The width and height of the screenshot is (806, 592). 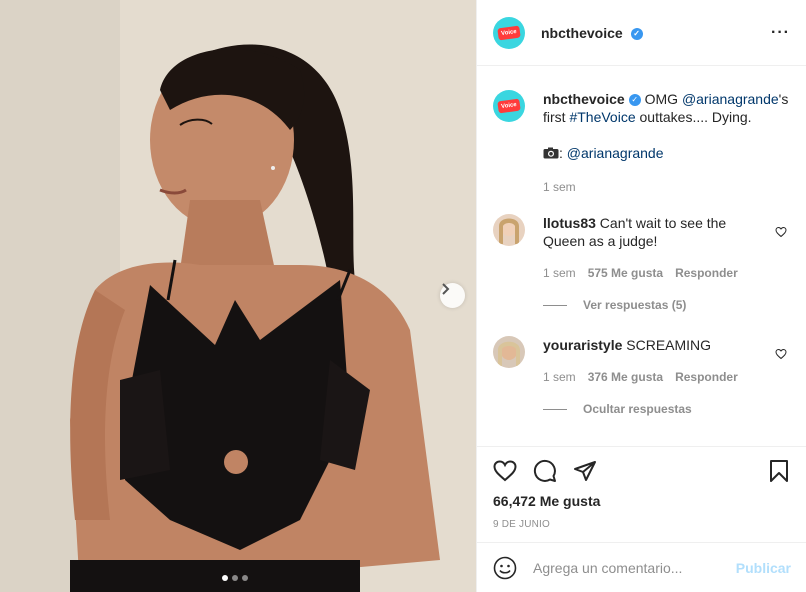 What do you see at coordinates (642, 471) in the screenshot?
I see `action-icons` at bounding box center [642, 471].